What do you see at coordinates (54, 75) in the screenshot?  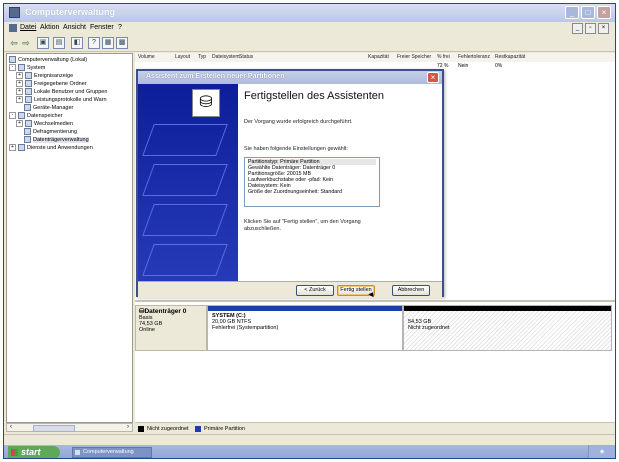 I see `tree-label: Ereignisanzeige` at bounding box center [54, 75].